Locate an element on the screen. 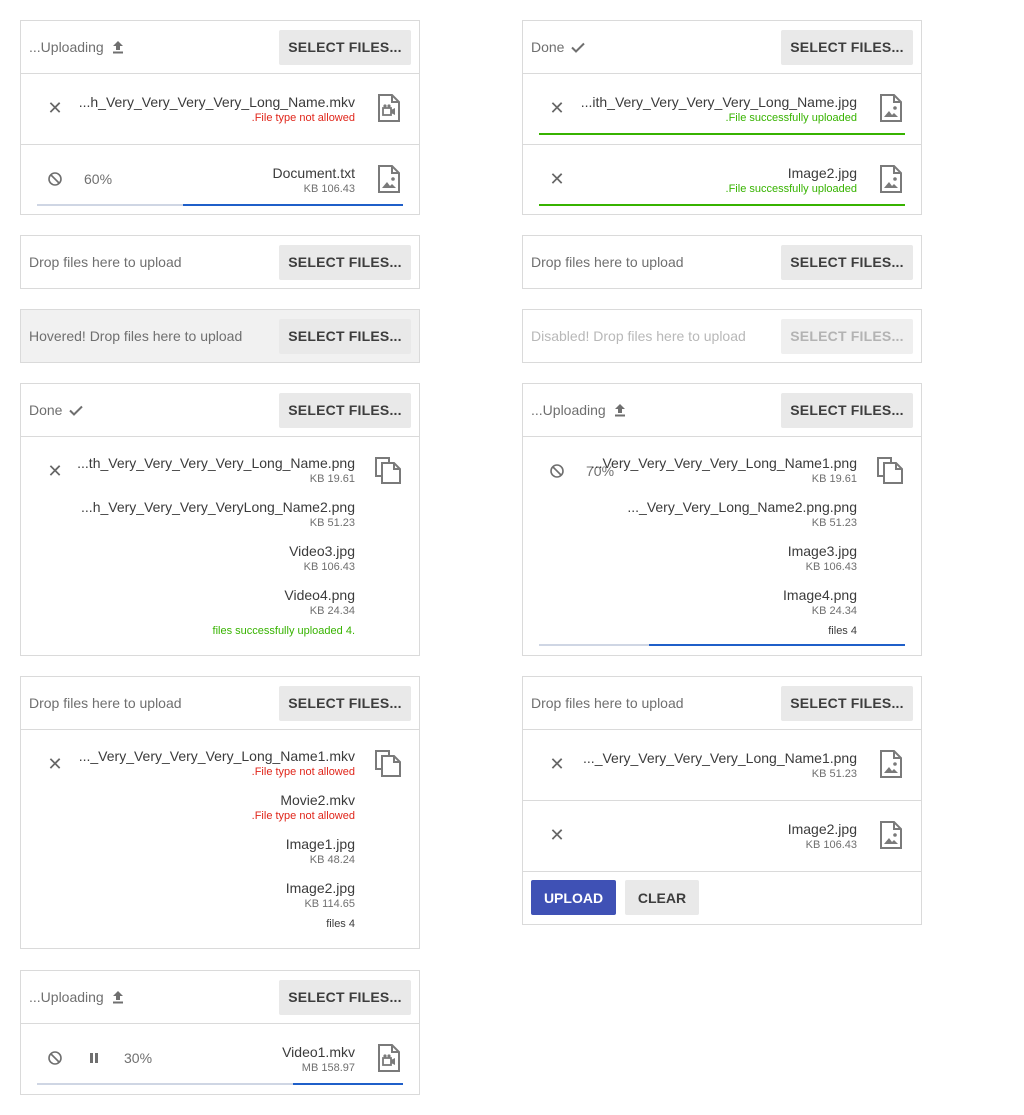 This screenshot has width=1024, height=1115. batch-summary: files successfully uploaded 4. is located at coordinates (283, 631).